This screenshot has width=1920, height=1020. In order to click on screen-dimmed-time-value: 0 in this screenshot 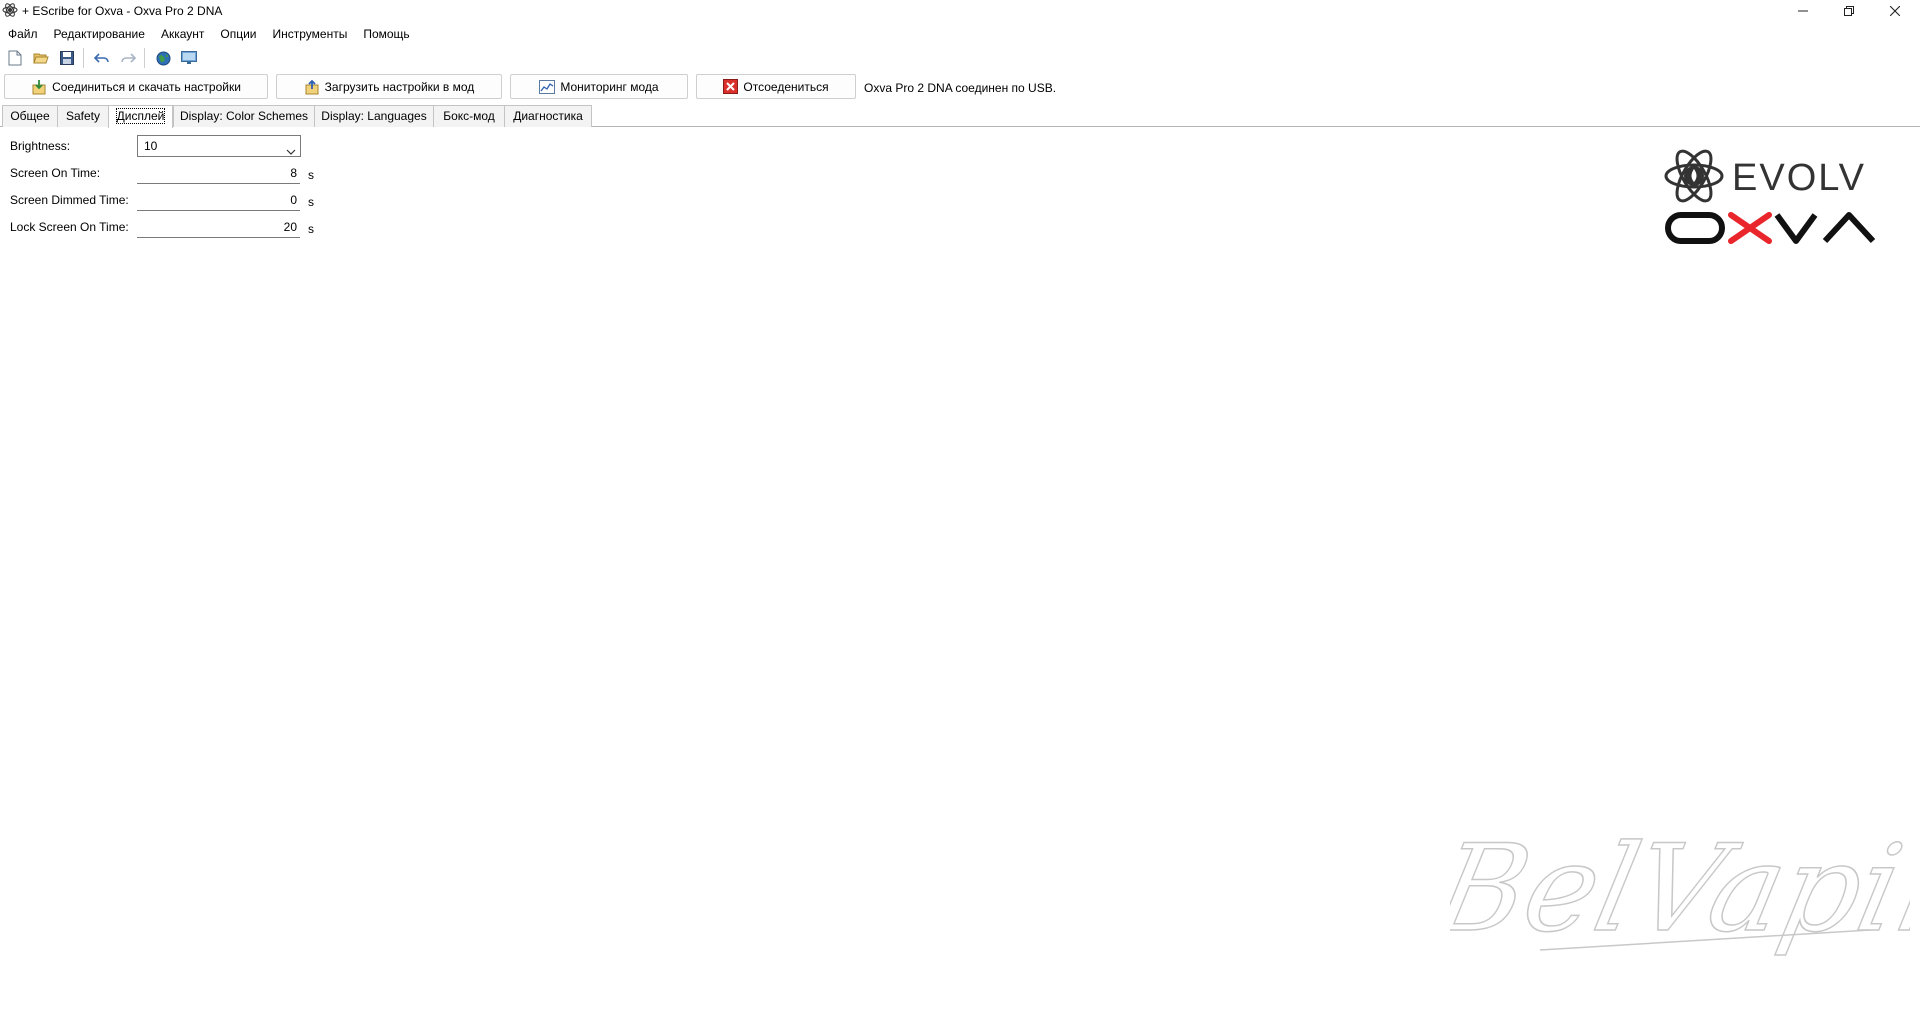, I will do `click(293, 200)`.